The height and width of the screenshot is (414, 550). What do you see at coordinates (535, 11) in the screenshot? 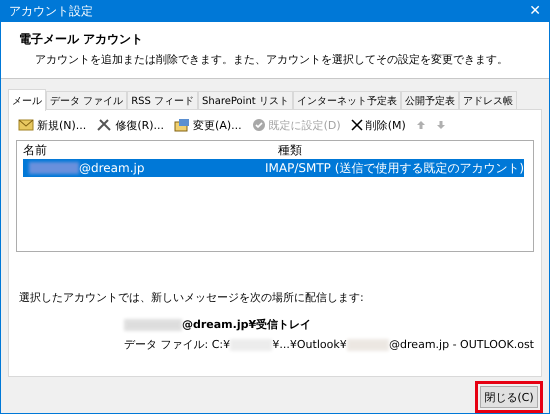
I see `close-button: ✕` at bounding box center [535, 11].